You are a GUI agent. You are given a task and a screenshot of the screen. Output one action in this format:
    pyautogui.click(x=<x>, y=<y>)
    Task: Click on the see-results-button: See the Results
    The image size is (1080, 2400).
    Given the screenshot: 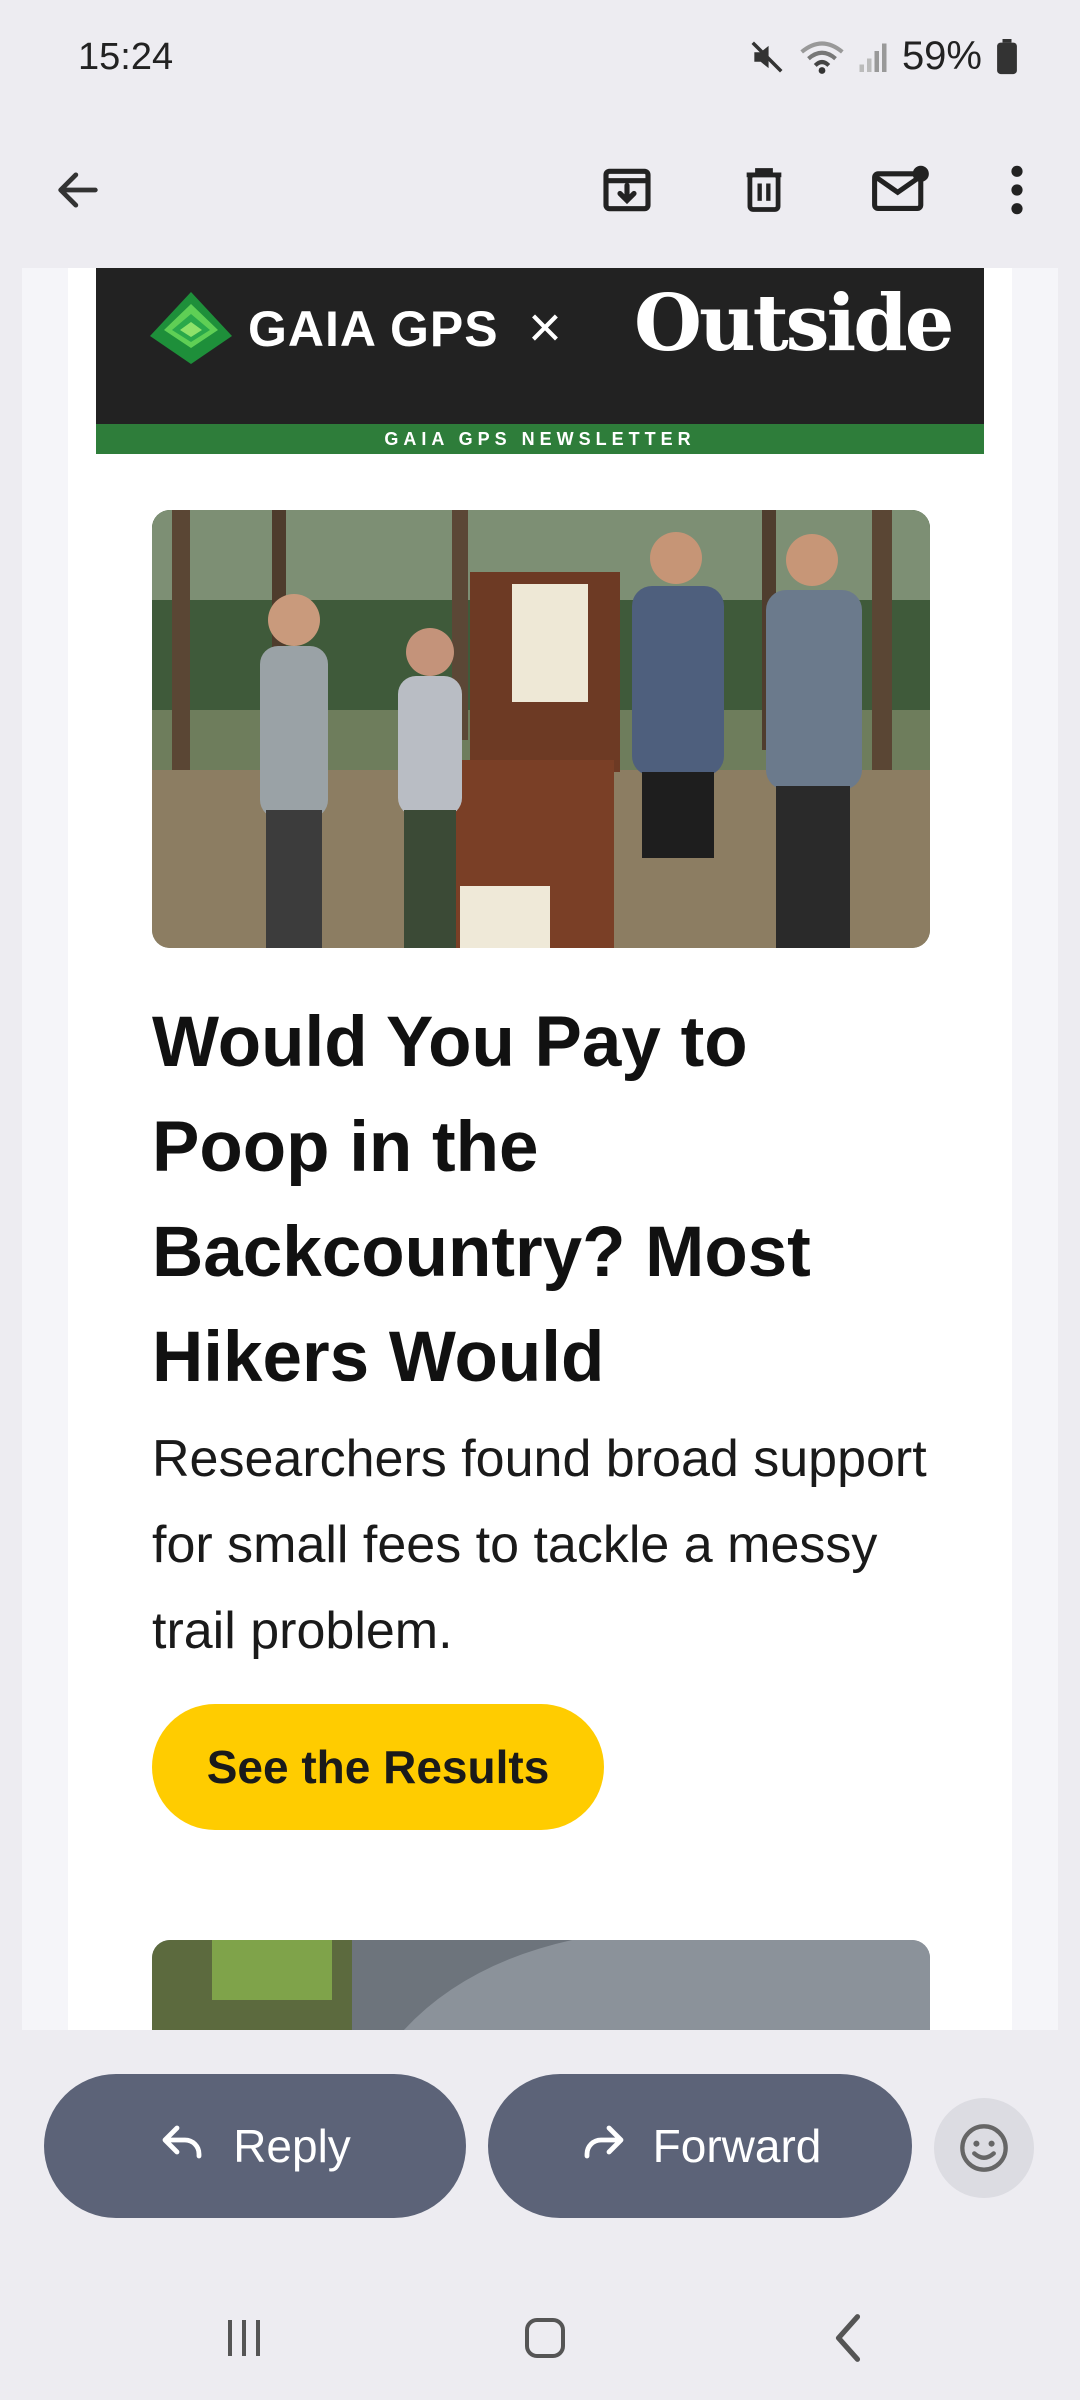 What is the action you would take?
    pyautogui.click(x=378, y=1767)
    